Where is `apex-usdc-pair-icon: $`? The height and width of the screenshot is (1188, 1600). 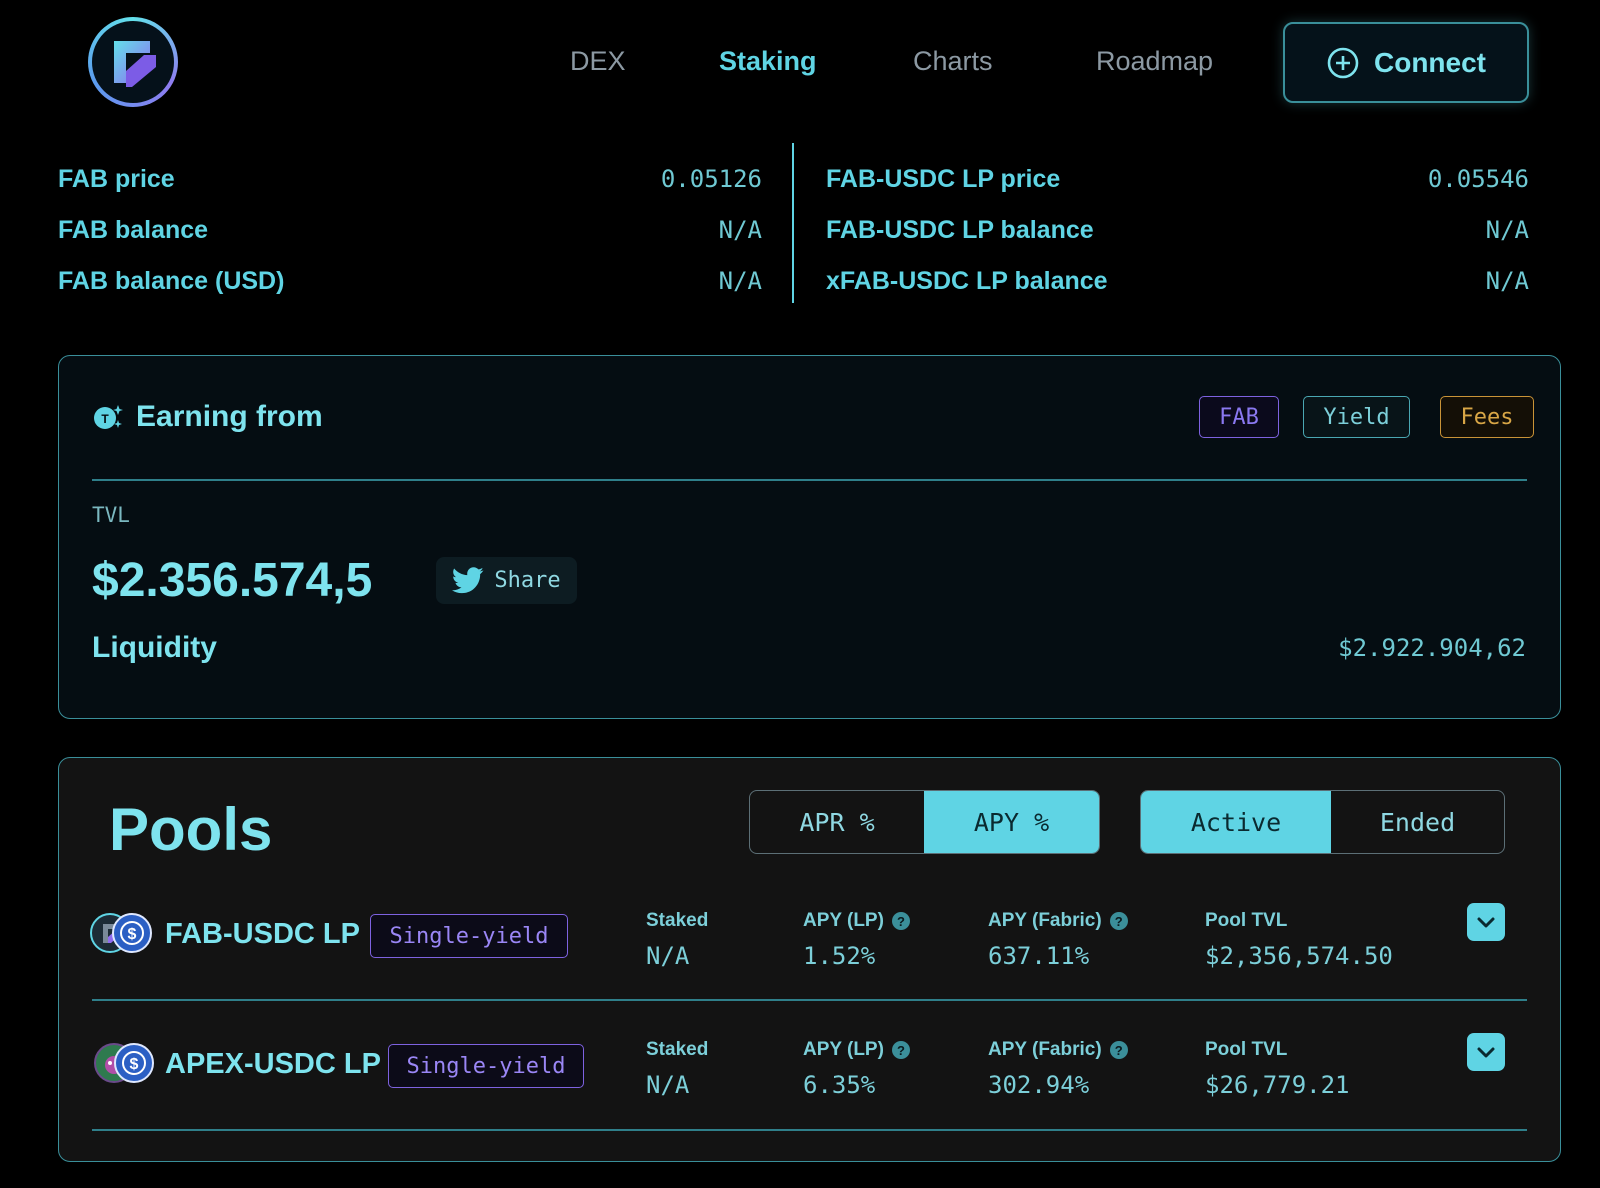
apex-usdc-pair-icon: $ is located at coordinates (125, 1063).